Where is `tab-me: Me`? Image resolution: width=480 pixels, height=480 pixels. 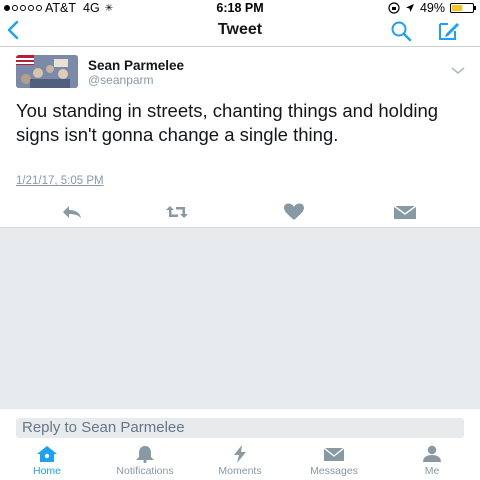
tab-me: Me is located at coordinates (432, 461).